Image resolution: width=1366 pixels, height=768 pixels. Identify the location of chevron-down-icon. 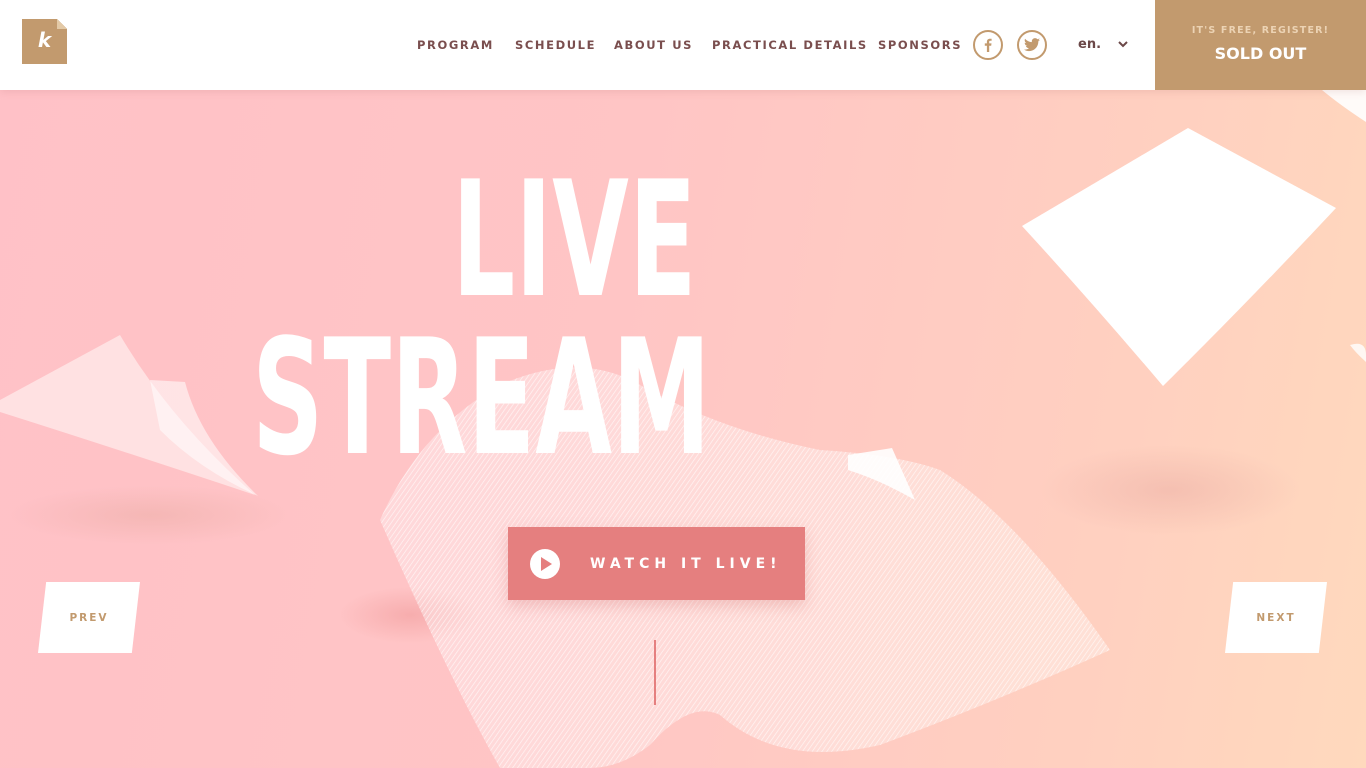
(1123, 44).